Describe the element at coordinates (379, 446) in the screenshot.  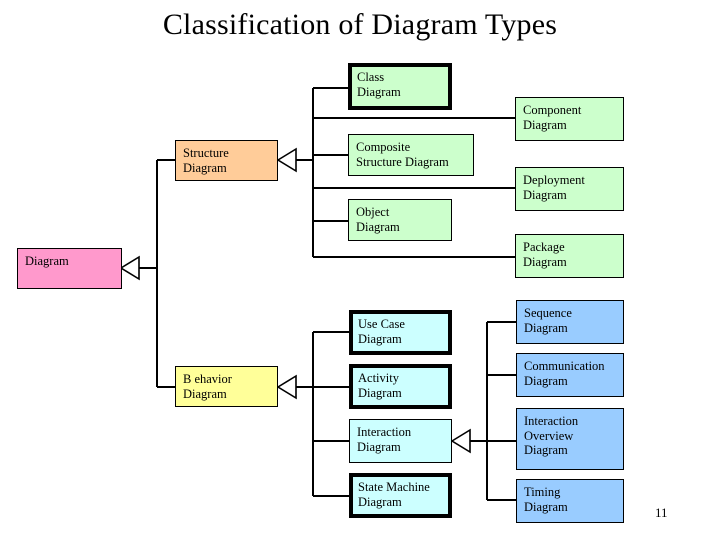
I see `node-interaction-diagram-line2: Diagram` at that location.